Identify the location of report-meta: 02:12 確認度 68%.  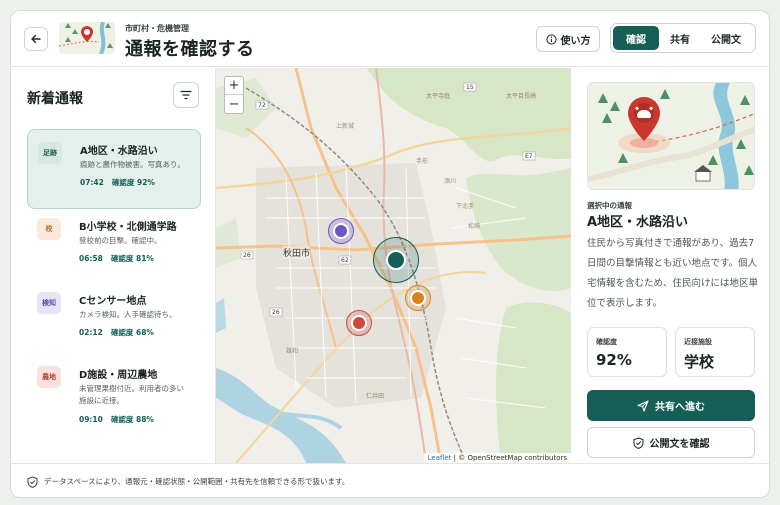
(116, 332).